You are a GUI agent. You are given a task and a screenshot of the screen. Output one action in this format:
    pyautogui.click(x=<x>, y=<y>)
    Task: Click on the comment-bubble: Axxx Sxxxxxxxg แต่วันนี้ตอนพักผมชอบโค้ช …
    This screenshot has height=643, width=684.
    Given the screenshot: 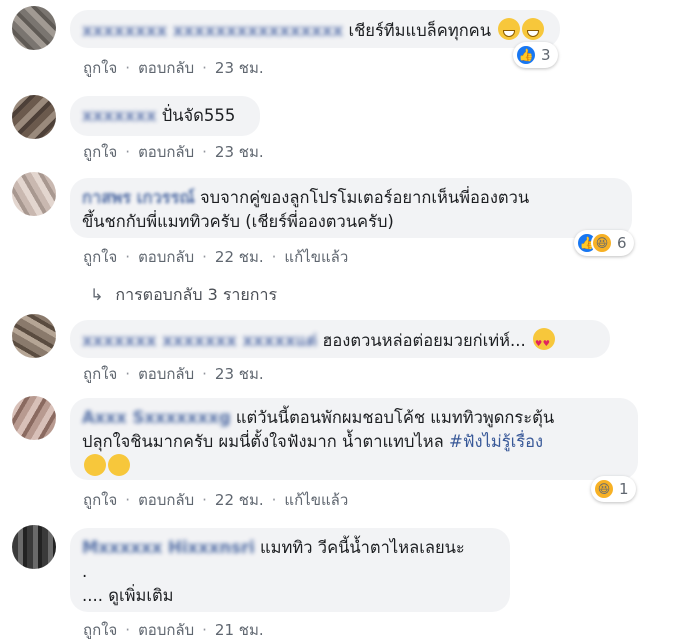 What is the action you would take?
    pyautogui.click(x=354, y=439)
    